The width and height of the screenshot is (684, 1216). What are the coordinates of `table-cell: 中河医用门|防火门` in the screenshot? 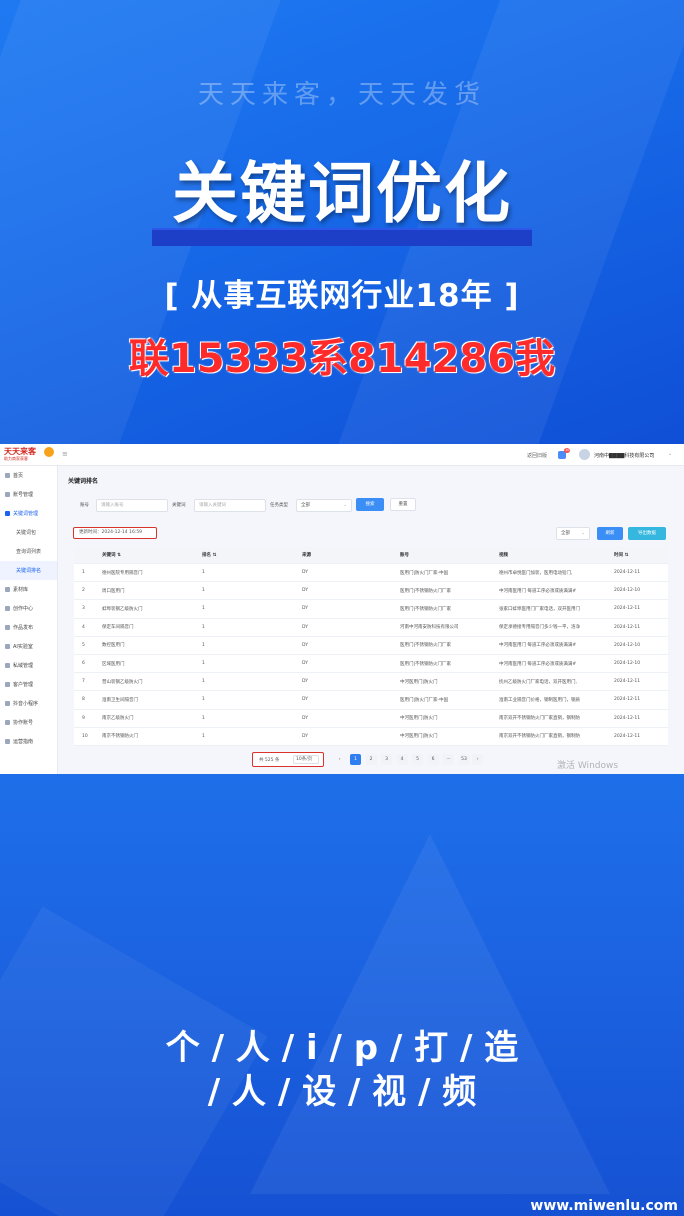 It's located at (419, 682).